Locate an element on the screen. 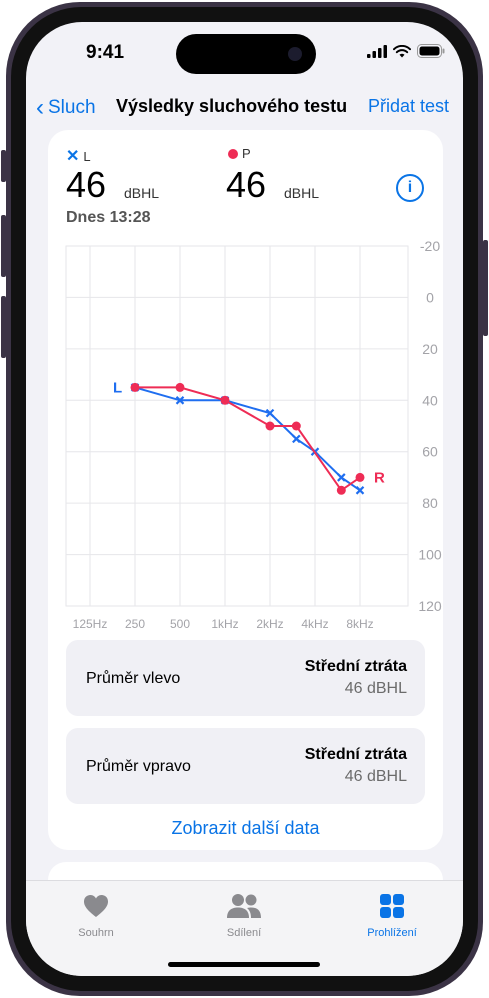 This screenshot has width=489, height=998. tab-sharing-label: Sdílení is located at coordinates (244, 933).